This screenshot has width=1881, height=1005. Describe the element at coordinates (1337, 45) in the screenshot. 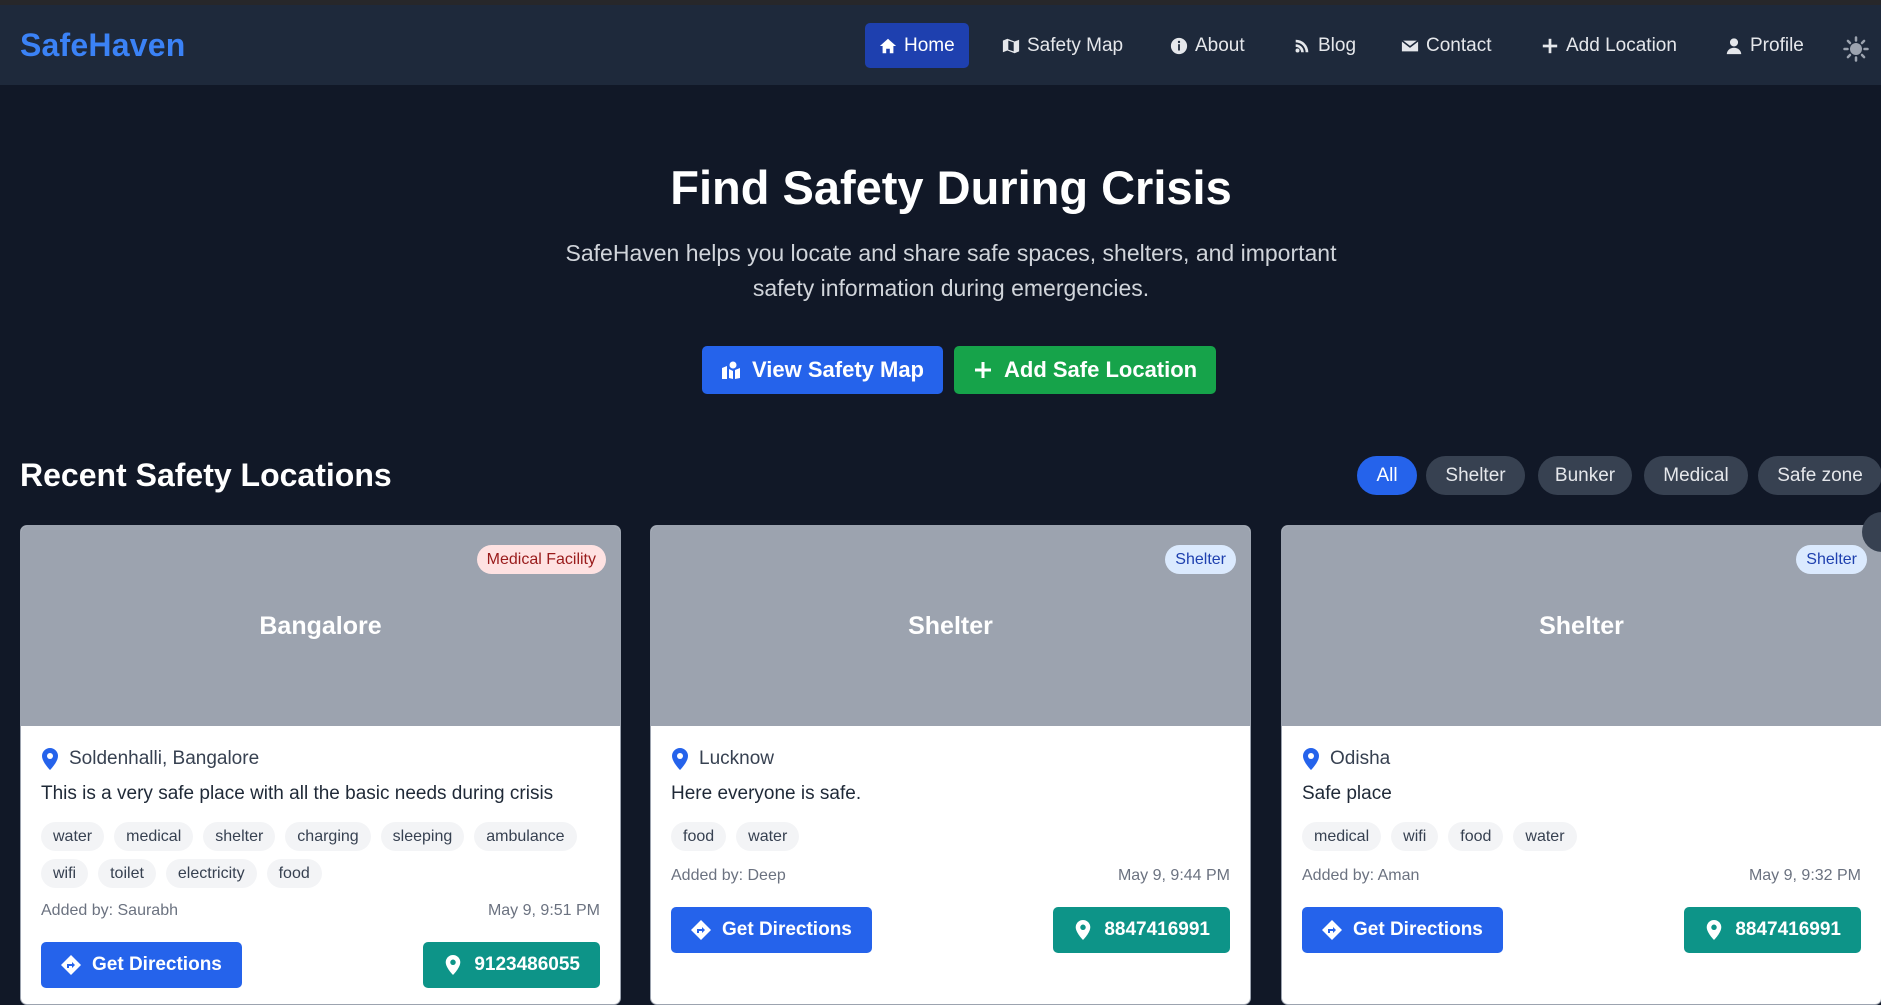

I see `nav-blog-label: Blog` at that location.